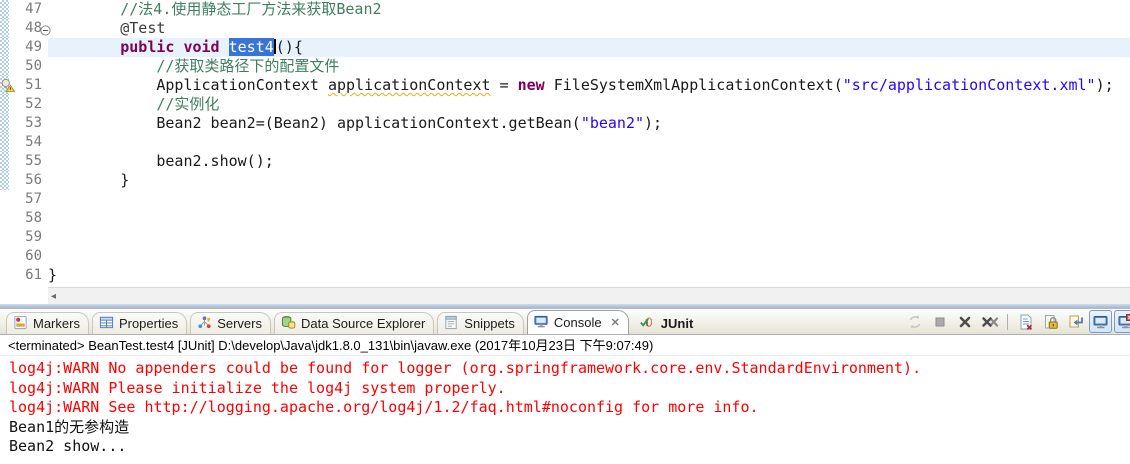  What do you see at coordinates (24, 66) in the screenshot?
I see `editor-gutter: 50` at bounding box center [24, 66].